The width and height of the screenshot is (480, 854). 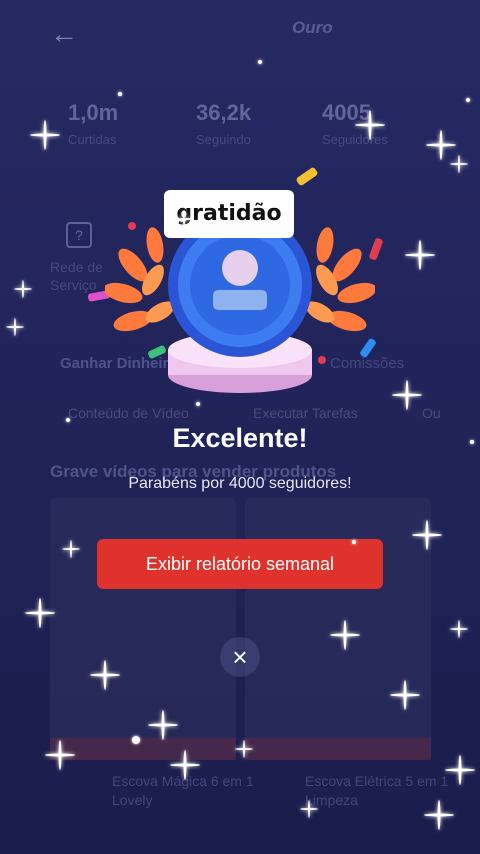 I want to click on stat-number: 1,0m, so click(x=93, y=112).